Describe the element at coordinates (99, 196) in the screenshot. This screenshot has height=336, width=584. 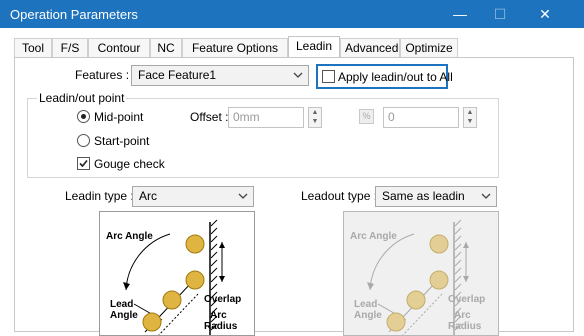
I see `leadin-type-label: Leadin type :` at that location.